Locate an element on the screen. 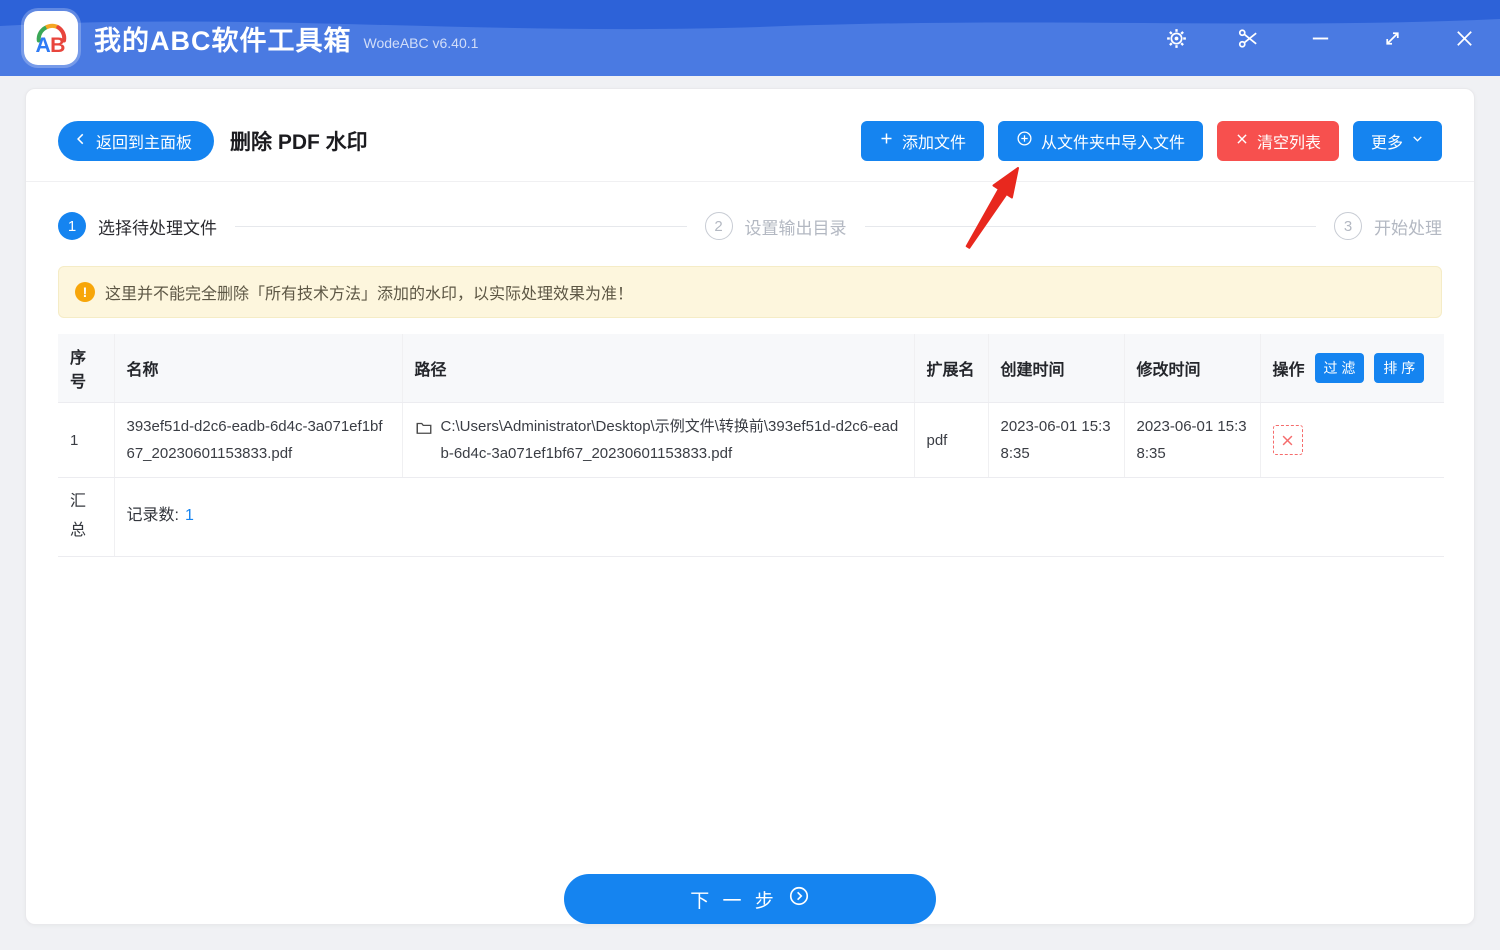  warning-banner: ! 这里并不能完全删除「所有技术方法」添加的水印，以实际处理效果为准！ is located at coordinates (750, 292).